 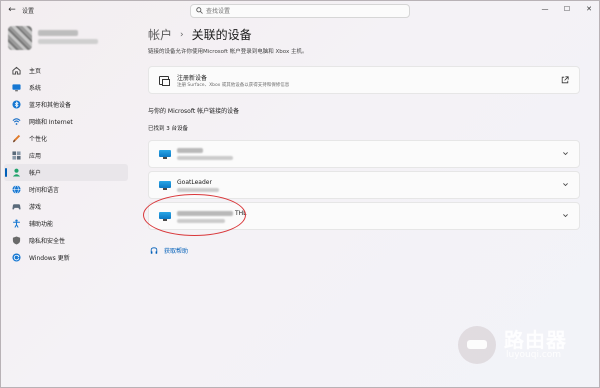 What do you see at coordinates (35, 88) in the screenshot?
I see `sidebar-item-label: 系统` at bounding box center [35, 88].